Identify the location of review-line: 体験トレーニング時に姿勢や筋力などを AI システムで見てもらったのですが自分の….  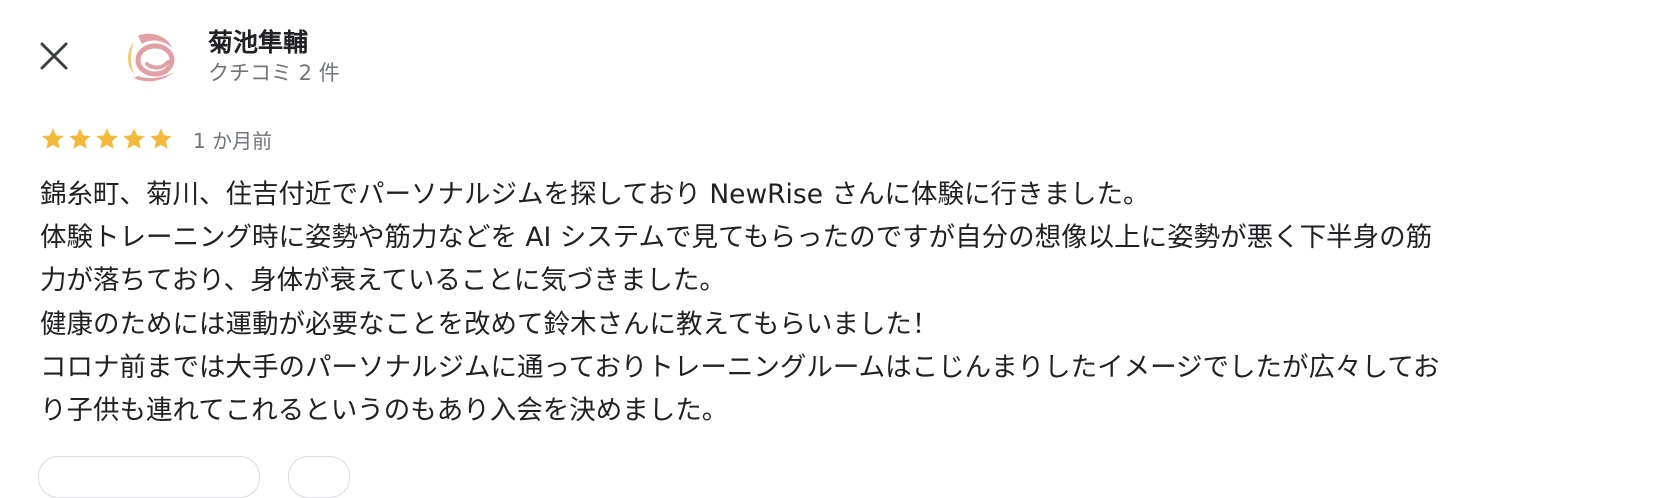
(736, 238).